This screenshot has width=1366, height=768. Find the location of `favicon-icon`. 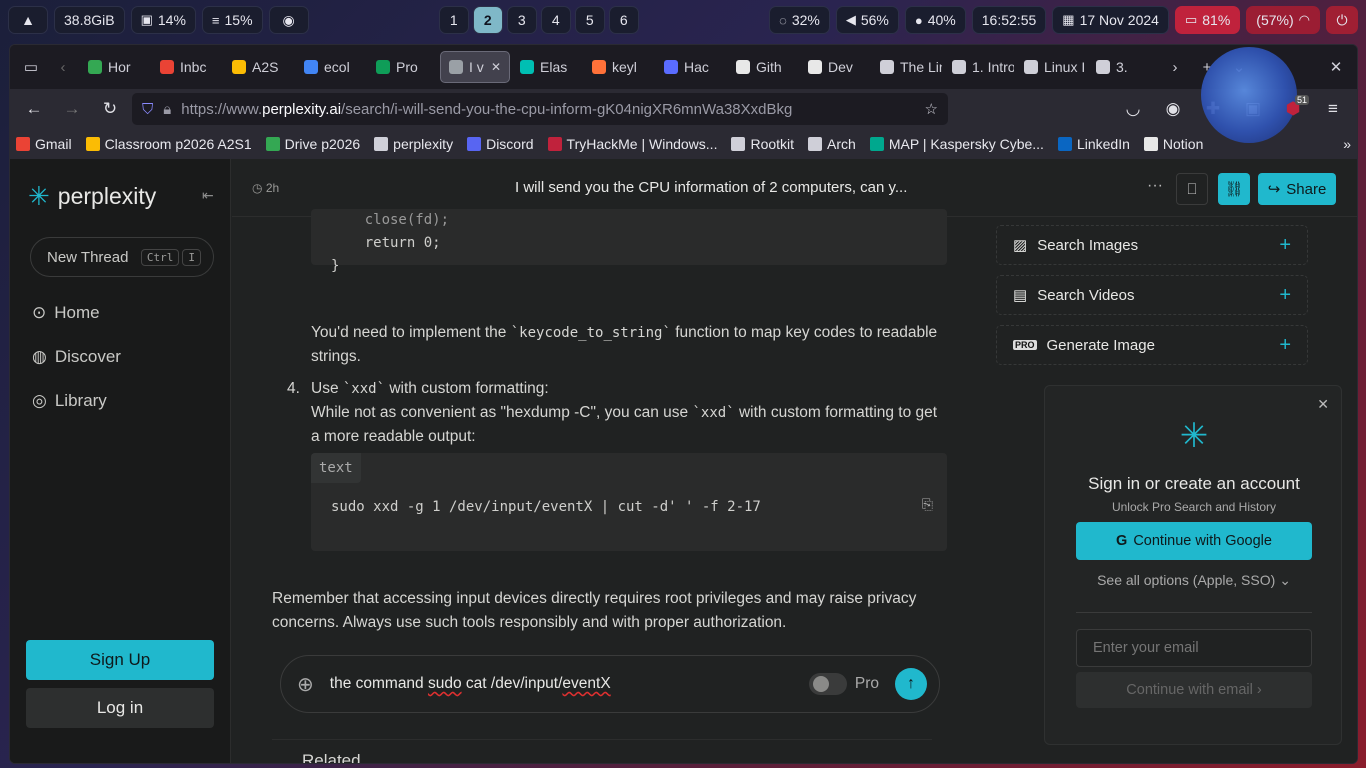

favicon-icon is located at coordinates (1103, 67).